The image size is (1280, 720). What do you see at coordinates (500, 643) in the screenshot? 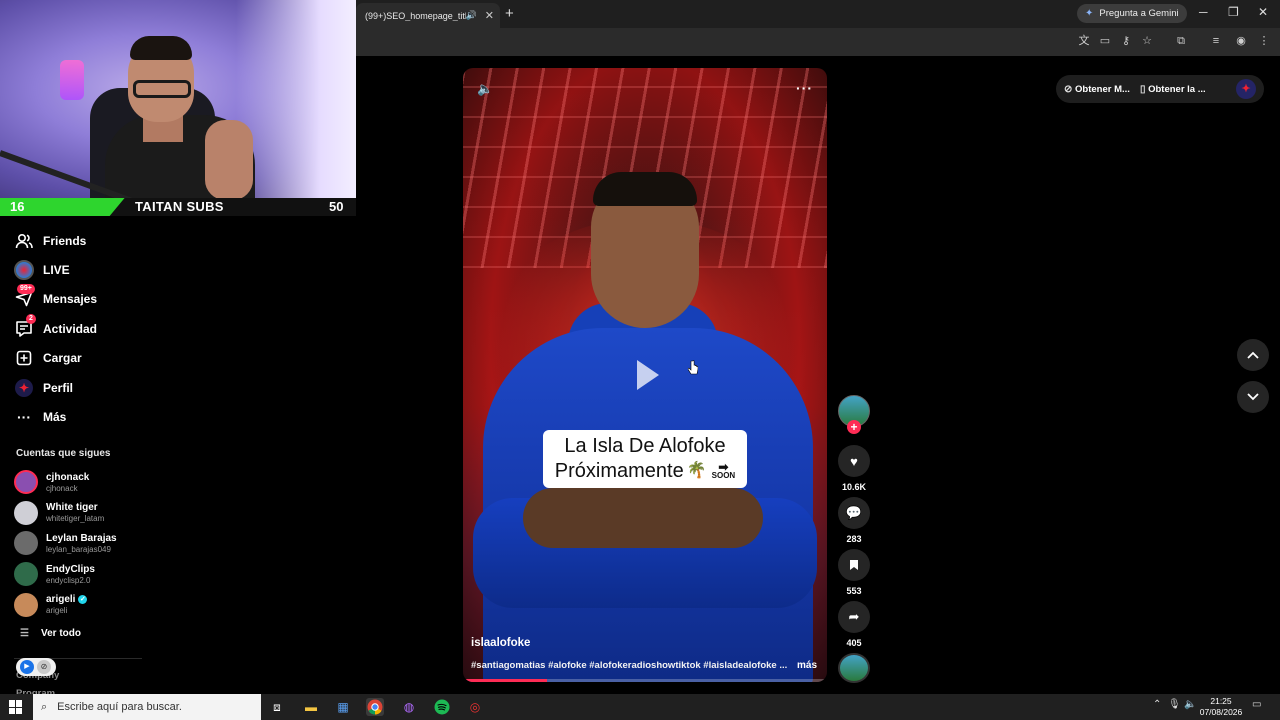
I see `video-author: islaalofoke` at bounding box center [500, 643].